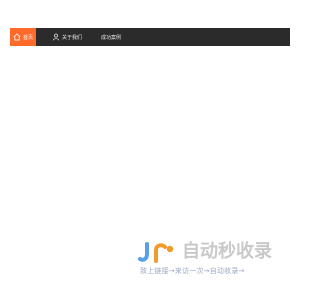 This screenshot has height=300, width=320. What do you see at coordinates (150, 37) in the screenshot?
I see `top-navbar: 首页 关于我们 成功案例` at bounding box center [150, 37].